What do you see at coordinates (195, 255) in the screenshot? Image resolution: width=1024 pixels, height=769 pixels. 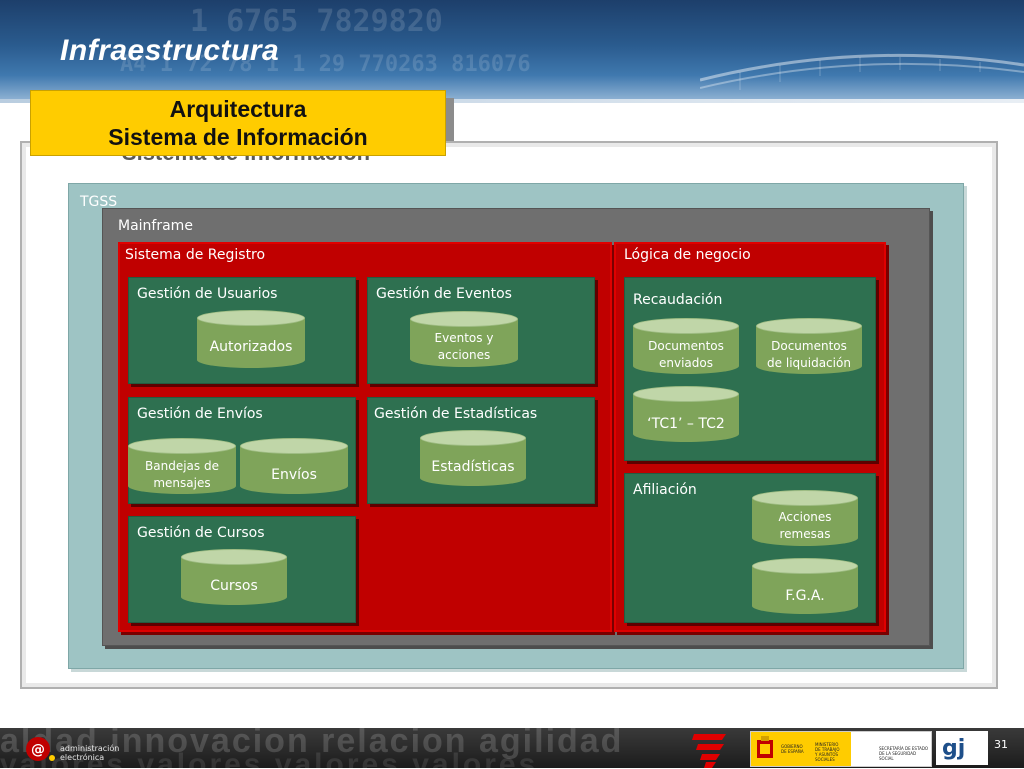 I see `sistema-registro-label: Sistema de Registro` at bounding box center [195, 255].